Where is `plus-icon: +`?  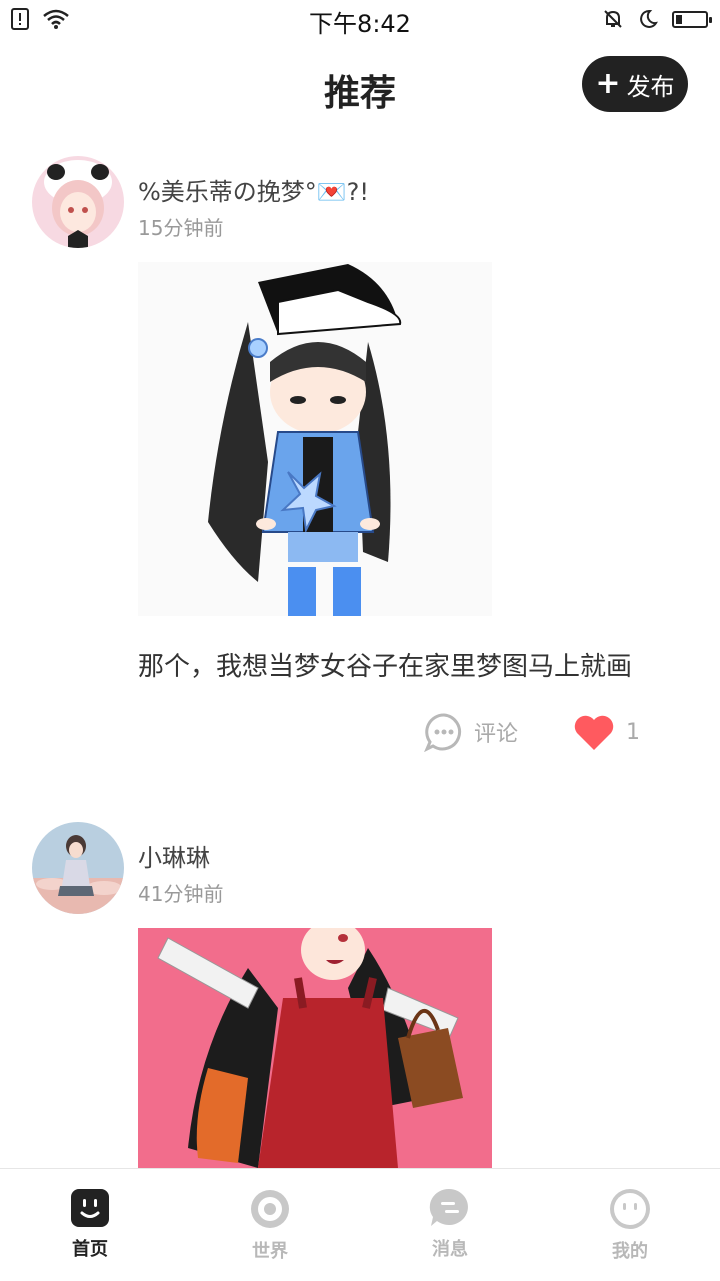
plus-icon: + is located at coordinates (608, 83).